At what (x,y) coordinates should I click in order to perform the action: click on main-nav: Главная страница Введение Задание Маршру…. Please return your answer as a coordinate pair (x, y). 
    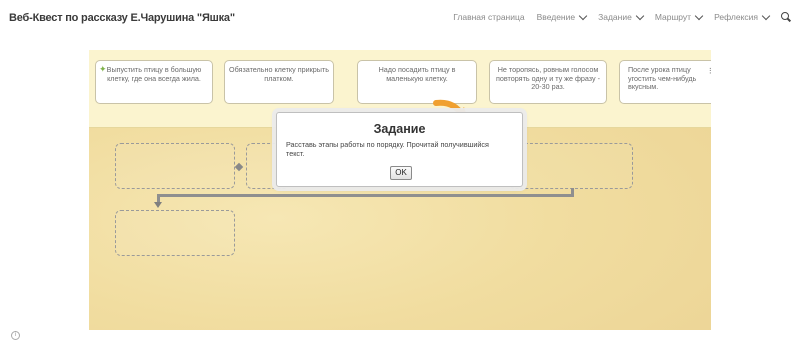
    Looking at the image, I should click on (622, 16).